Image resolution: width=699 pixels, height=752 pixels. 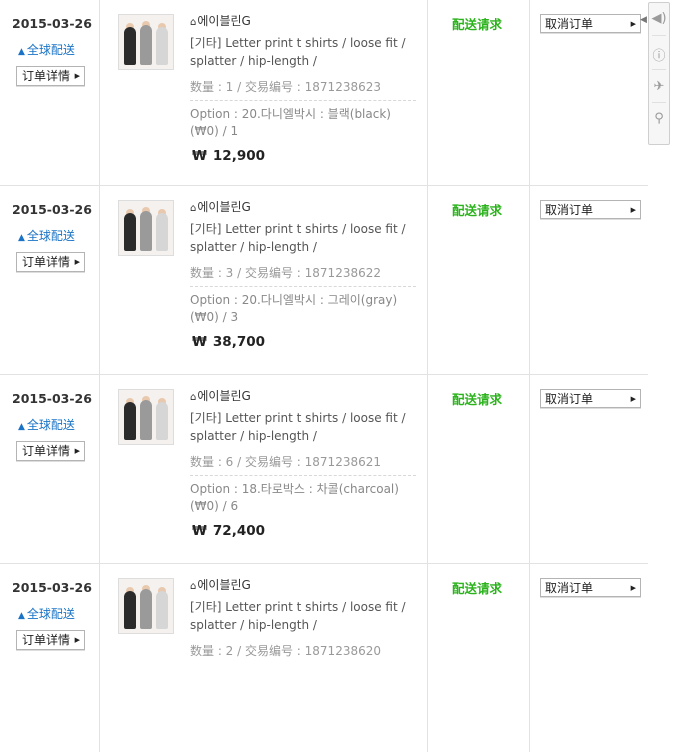 What do you see at coordinates (659, 18) in the screenshot?
I see `speaker-icon: ◀)` at bounding box center [659, 18].